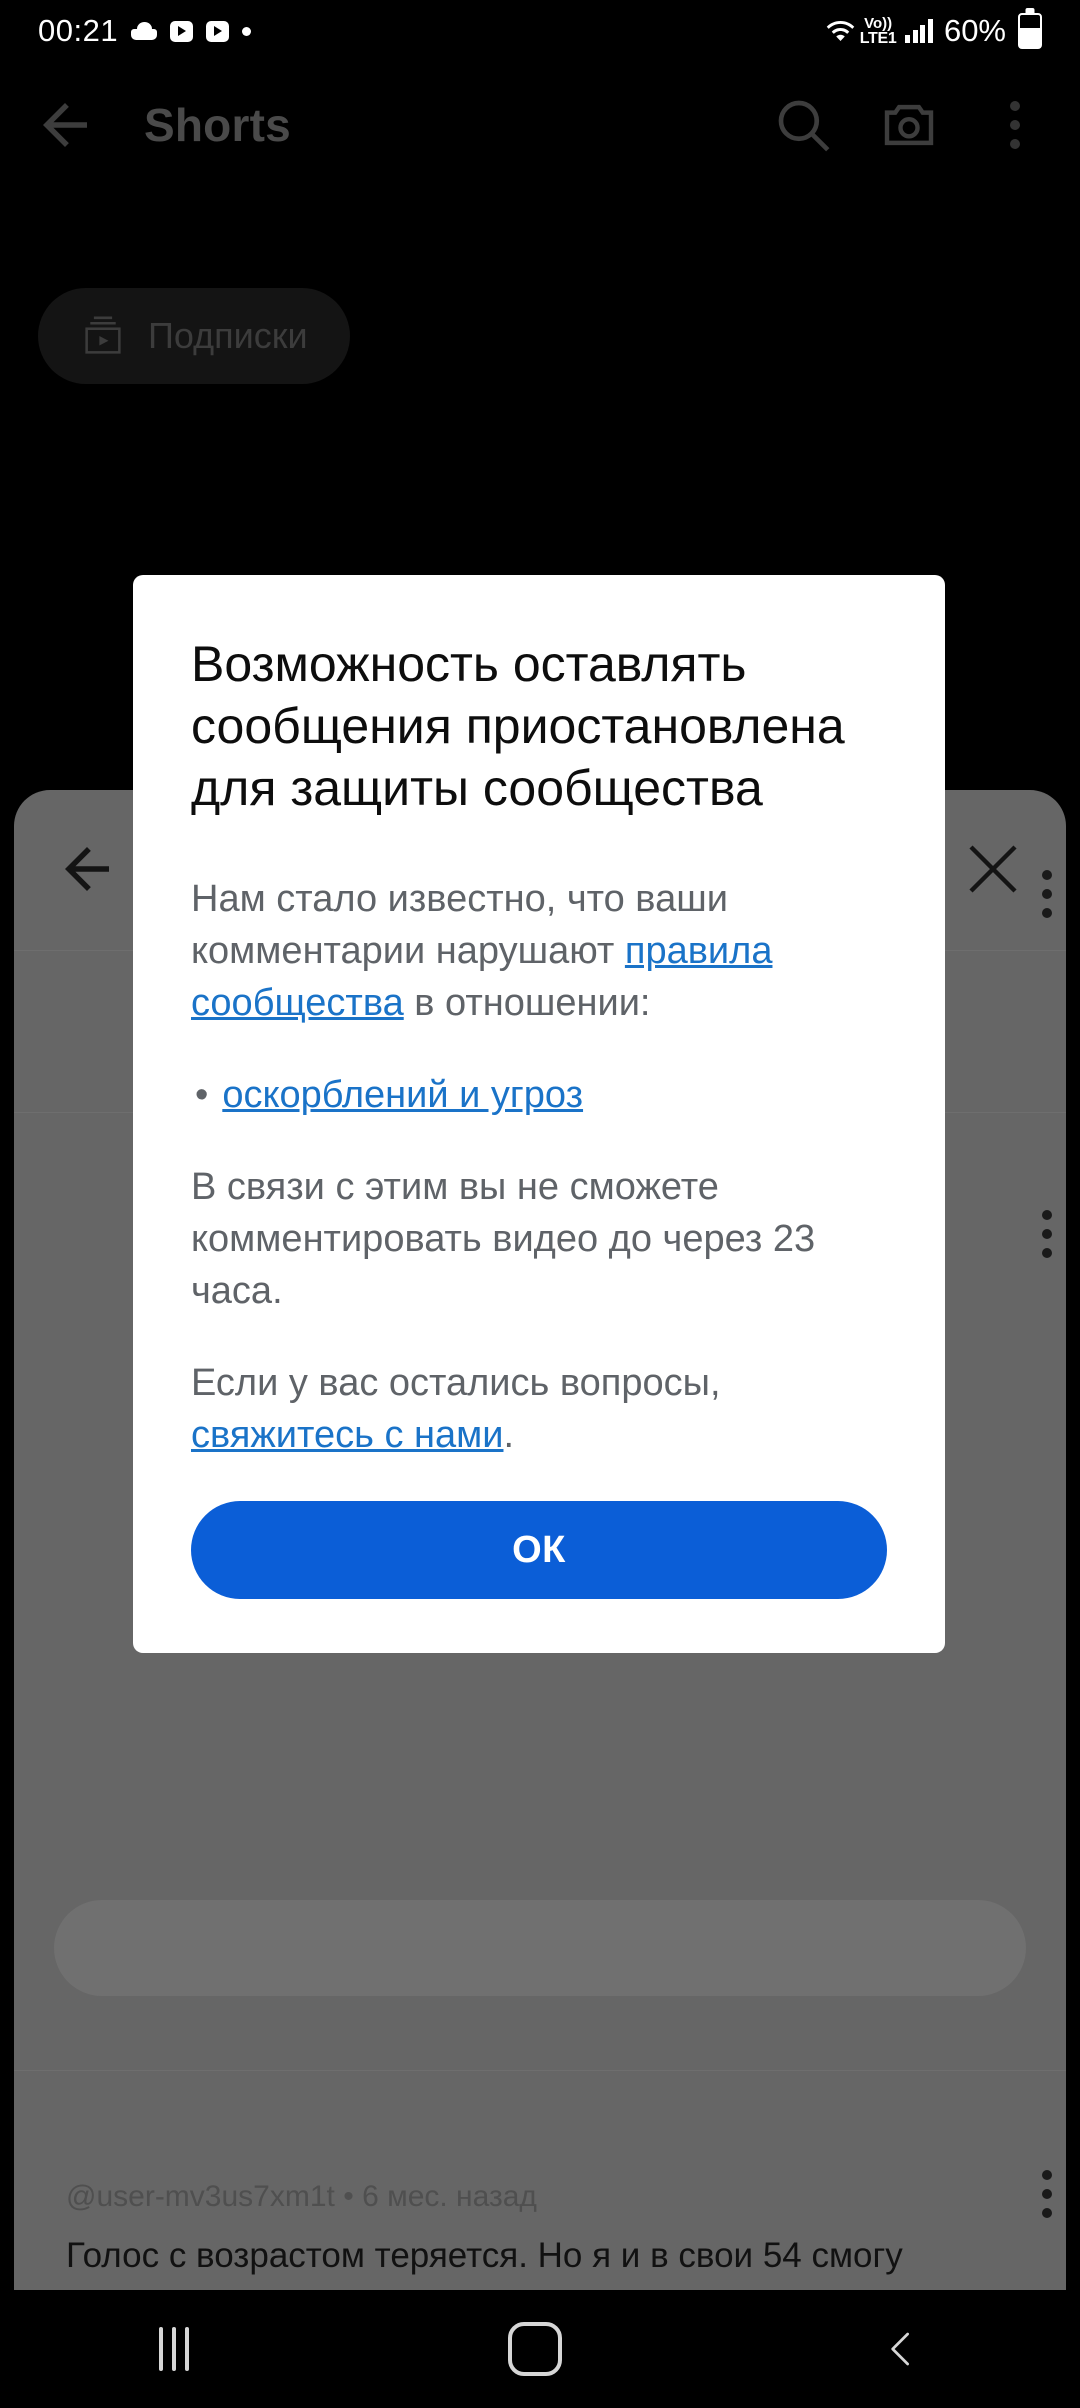 The image size is (1080, 2408). Describe the element at coordinates (509, 1435) in the screenshot. I see `dialog-p3-after: .` at that location.